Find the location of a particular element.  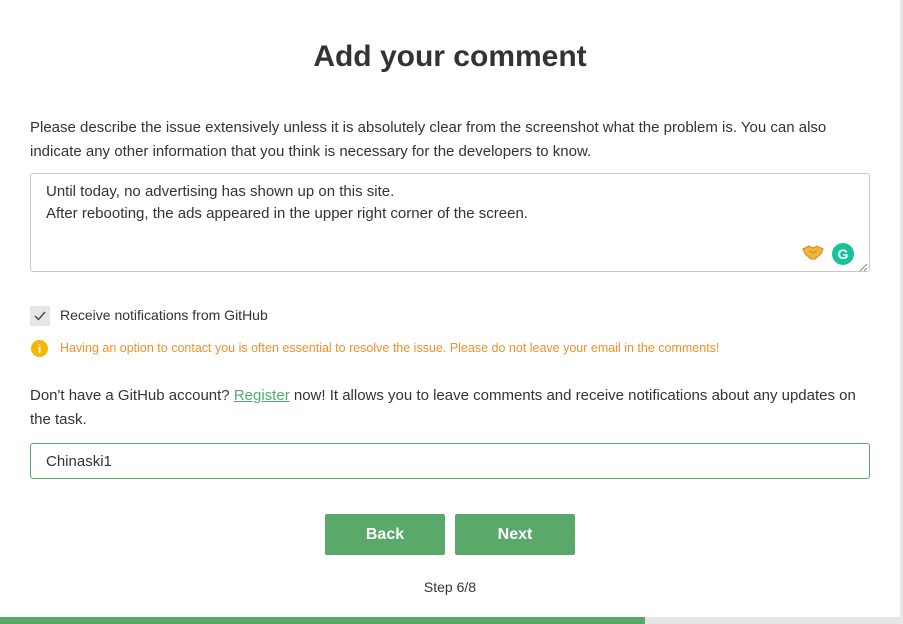

checkmark-icon is located at coordinates (40, 316).